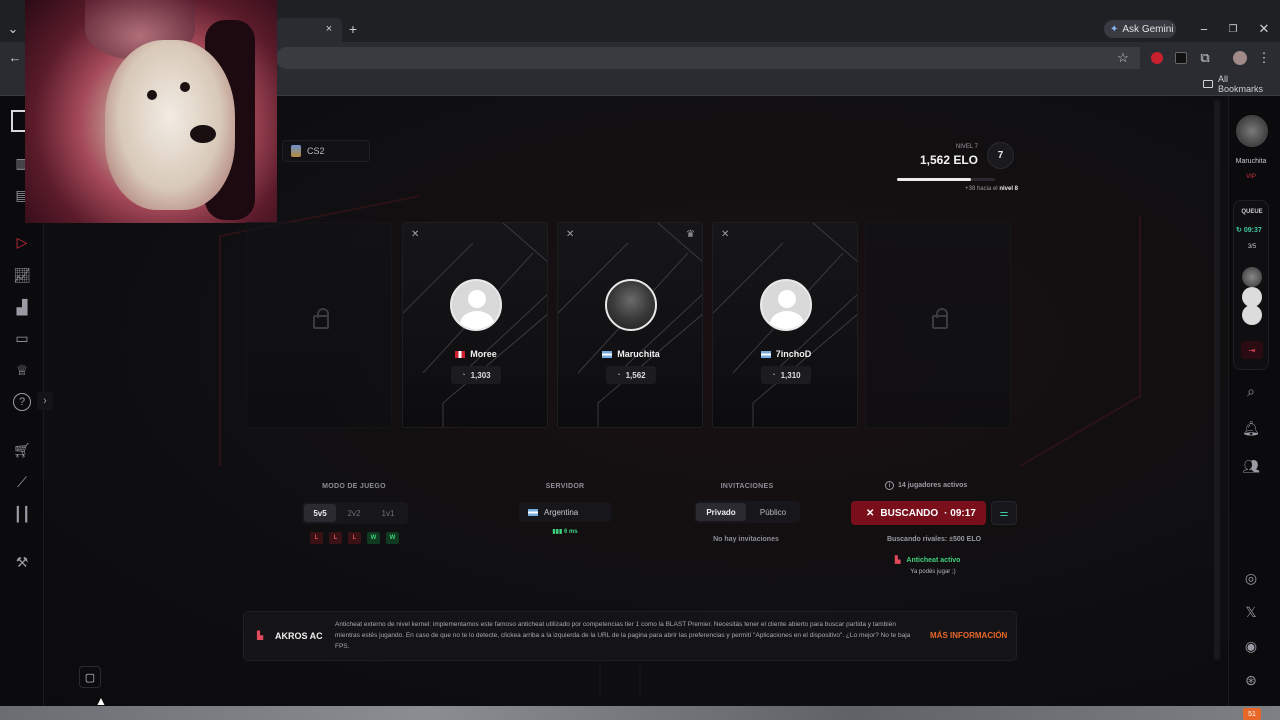 The image size is (1280, 720). I want to click on player-name: Moree, so click(475, 354).